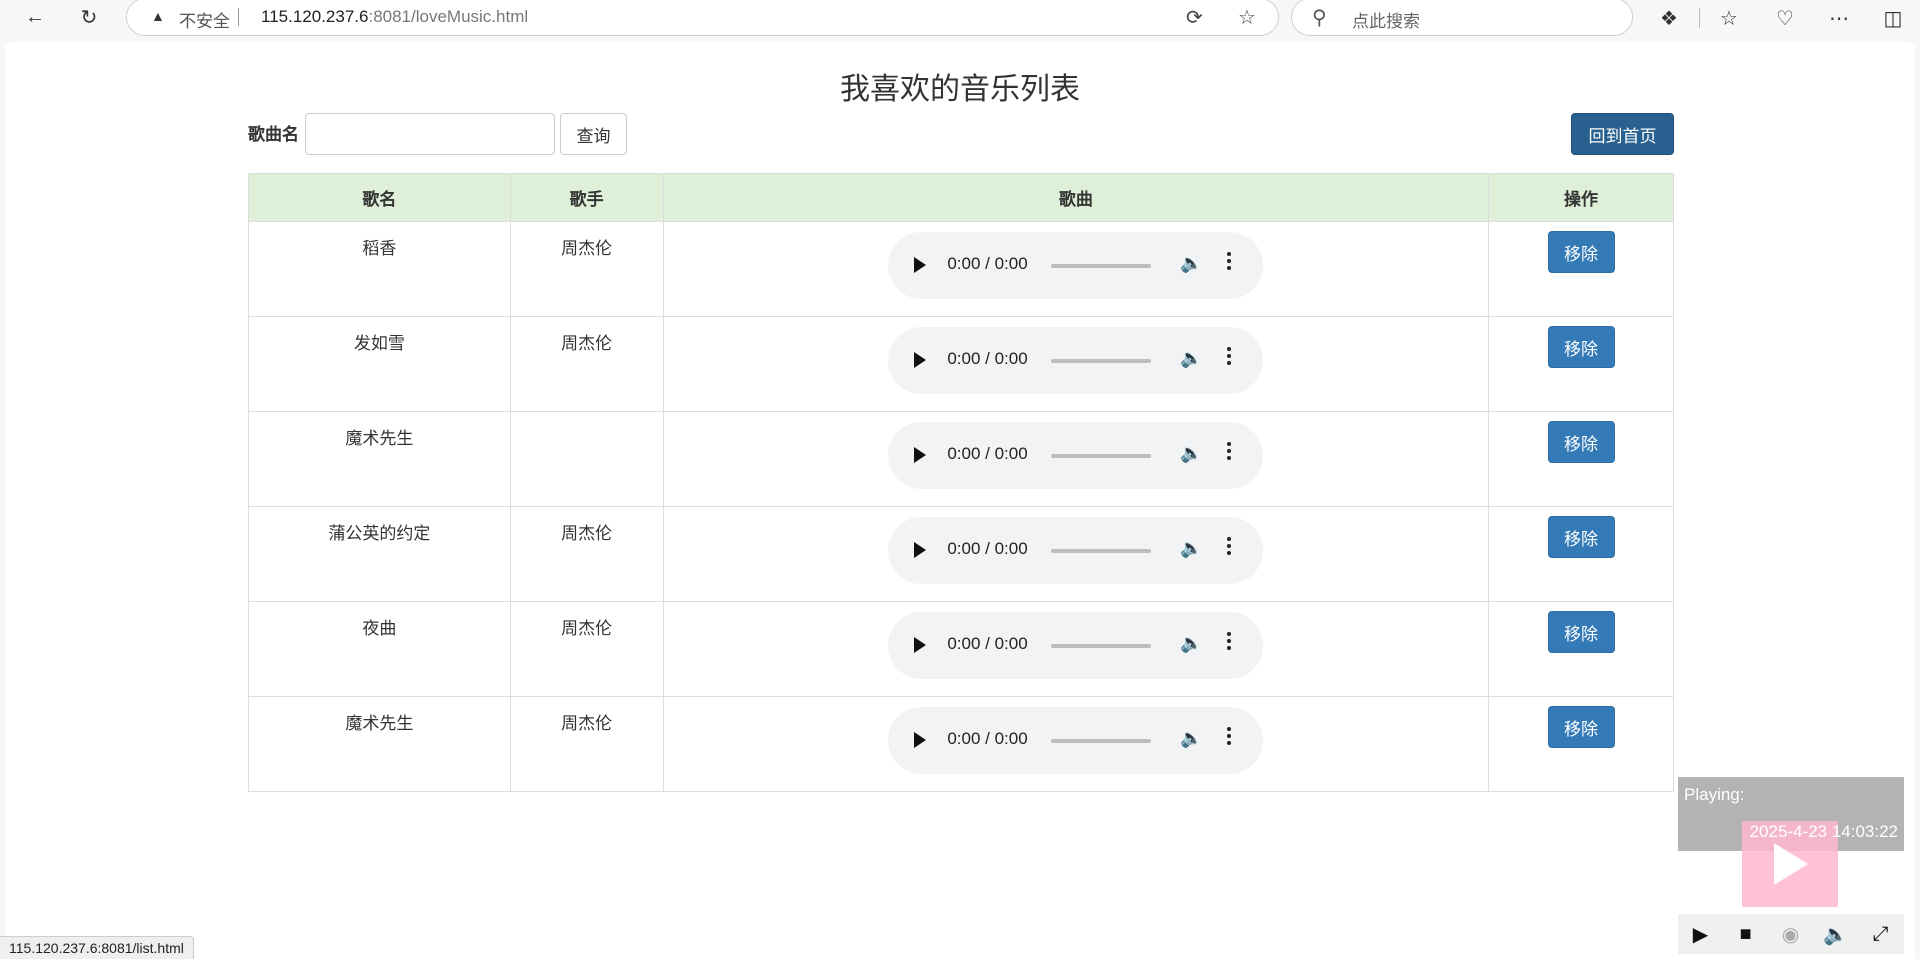 The width and height of the screenshot is (1920, 959). What do you see at coordinates (1790, 934) in the screenshot?
I see `record-icon: ◉` at bounding box center [1790, 934].